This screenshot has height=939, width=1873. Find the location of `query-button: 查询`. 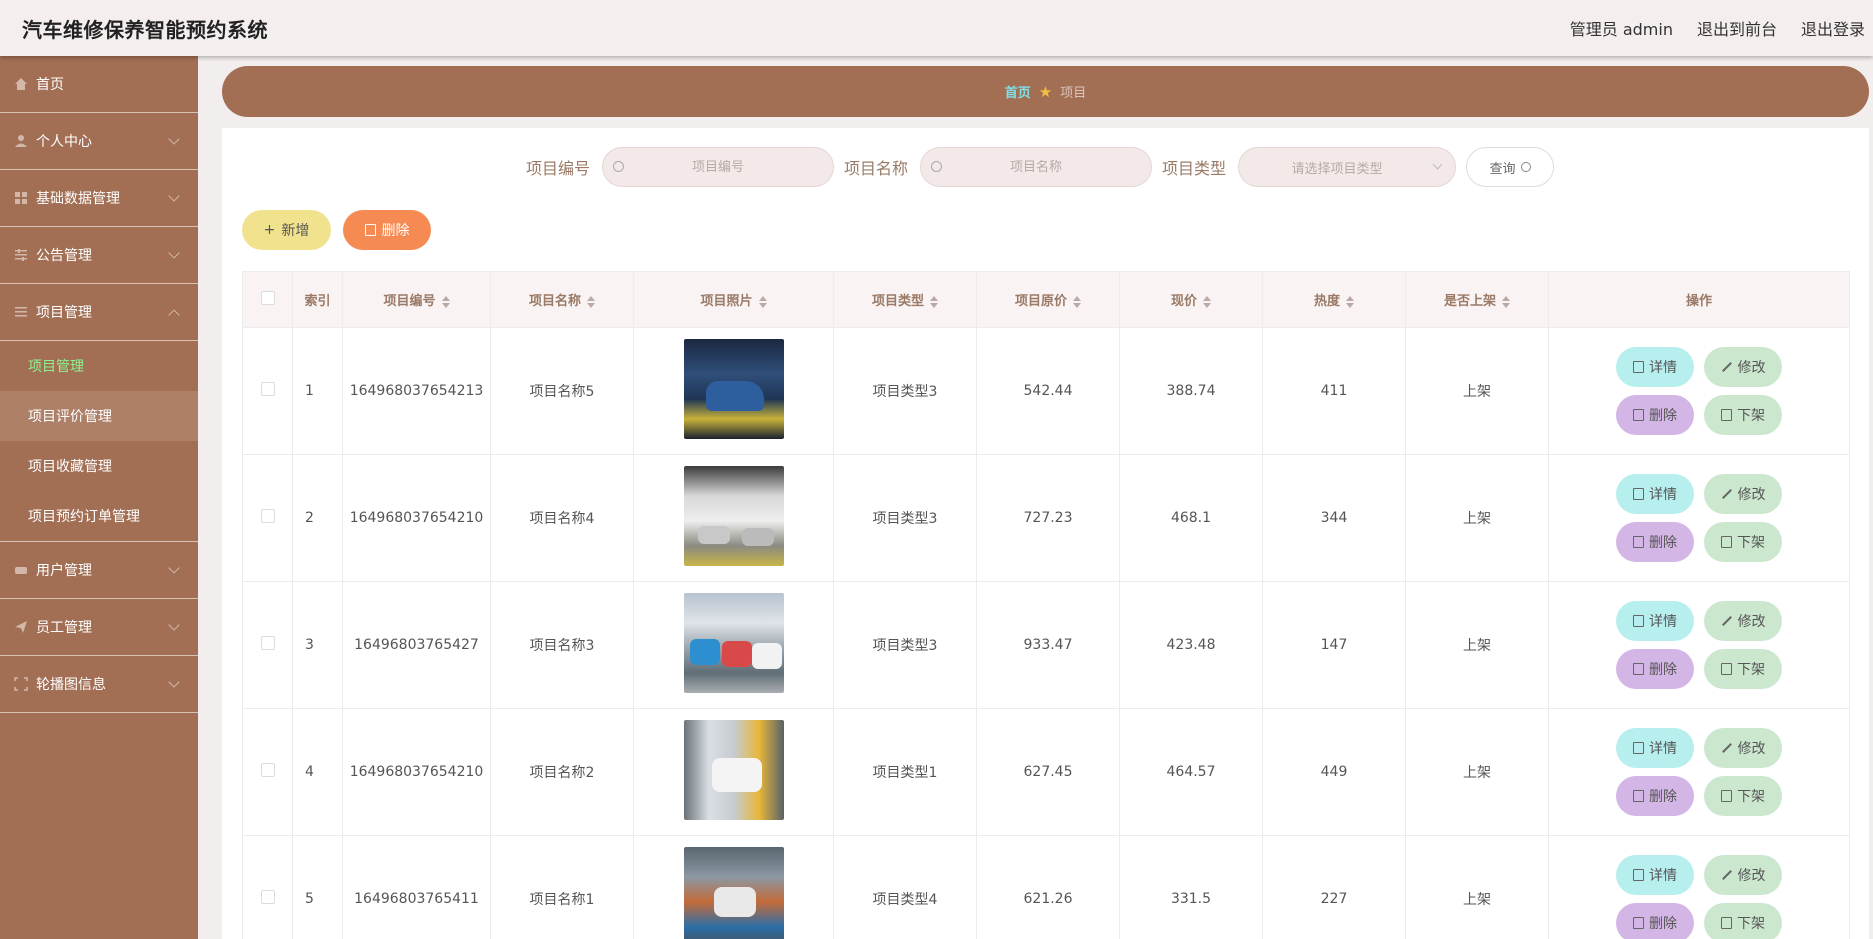

query-button: 查询 is located at coordinates (1510, 167).